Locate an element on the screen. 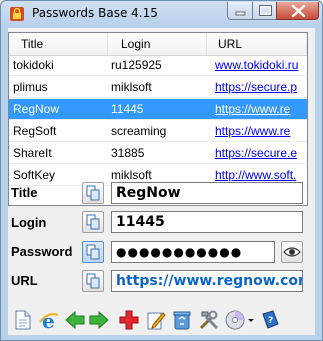 This screenshot has height=341, width=323. svg-text: e is located at coordinates (48, 320).